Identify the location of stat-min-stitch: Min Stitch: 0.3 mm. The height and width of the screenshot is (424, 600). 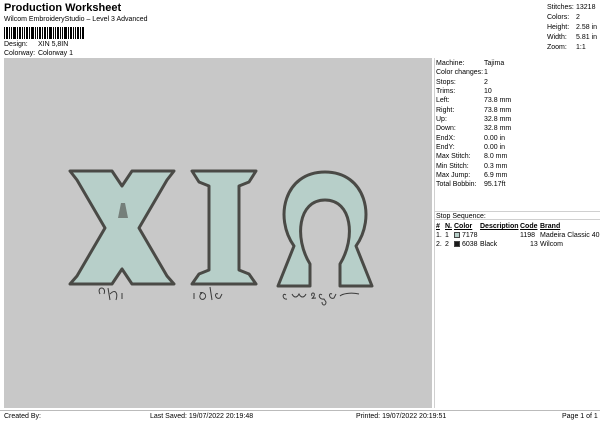
(472, 166).